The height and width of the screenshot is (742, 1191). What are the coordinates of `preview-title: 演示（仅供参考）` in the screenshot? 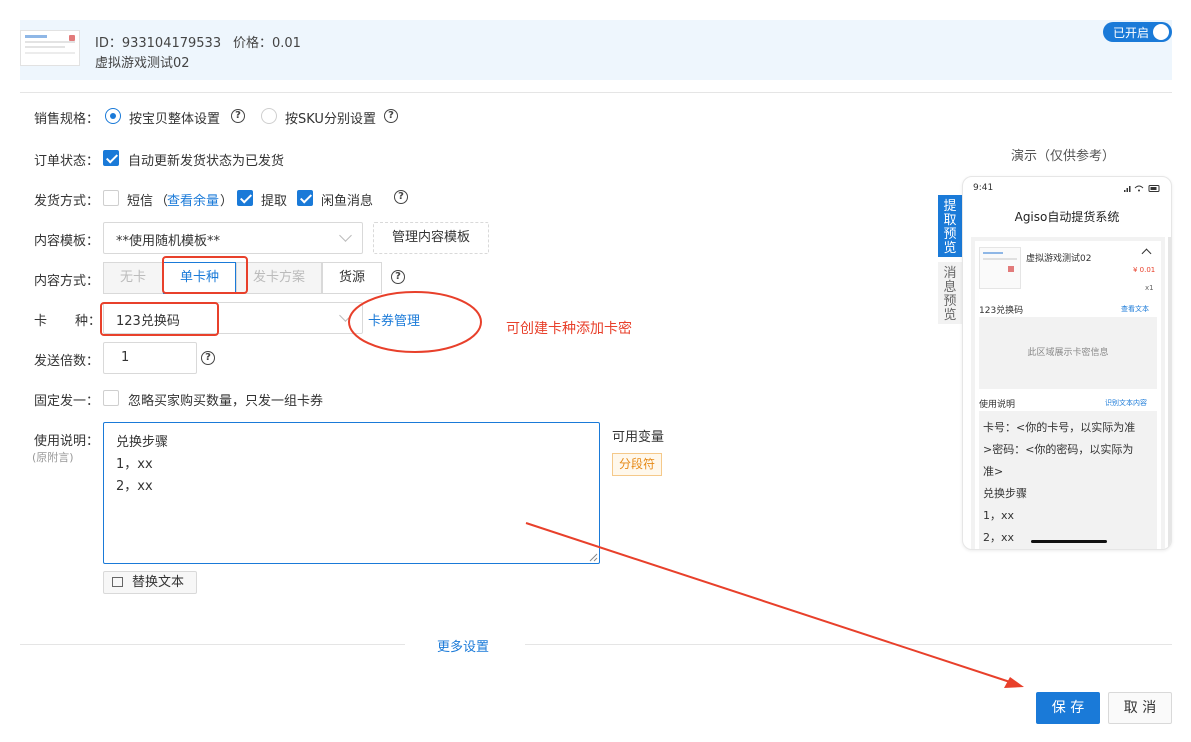 It's located at (1063, 156).